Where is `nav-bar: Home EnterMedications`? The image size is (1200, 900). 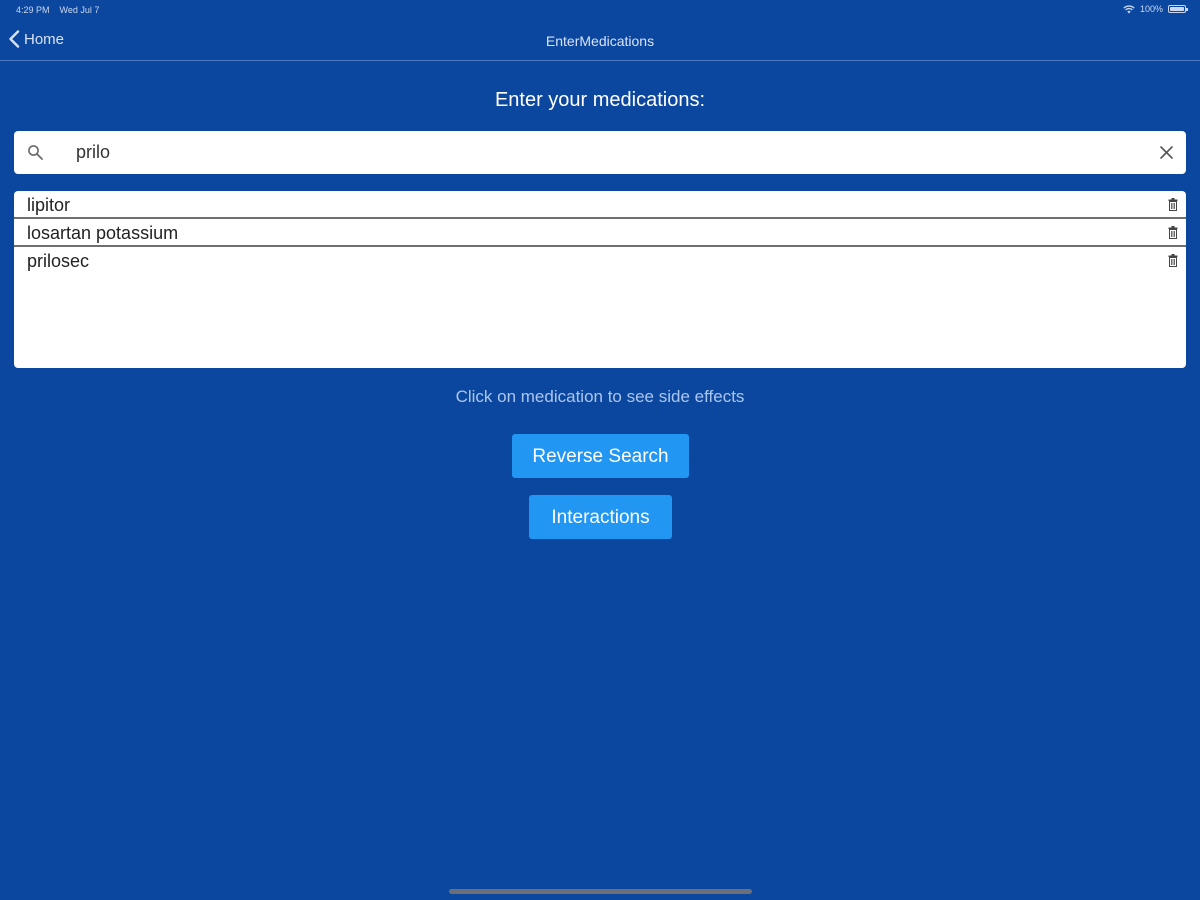 nav-bar: Home EnterMedications is located at coordinates (600, 41).